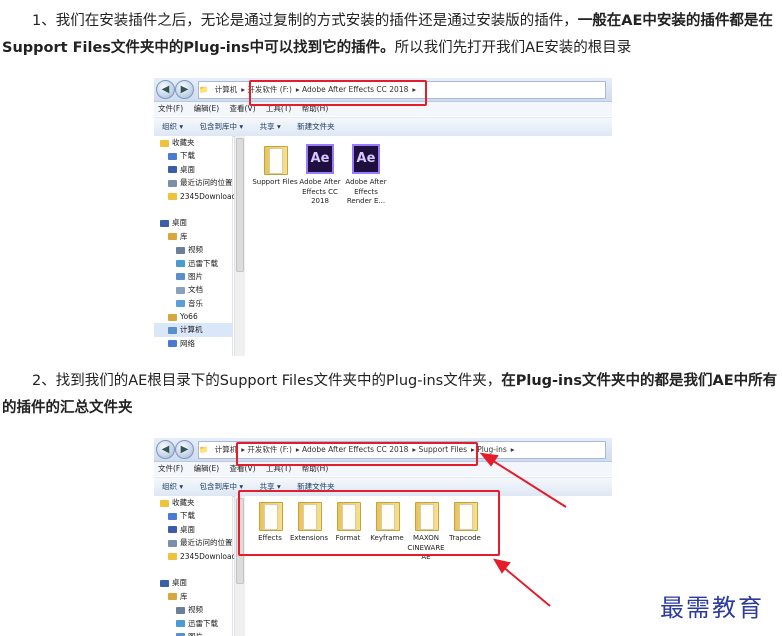  Describe the element at coordinates (712, 608) in the screenshot. I see `watermark-logo: 最需教育` at that location.